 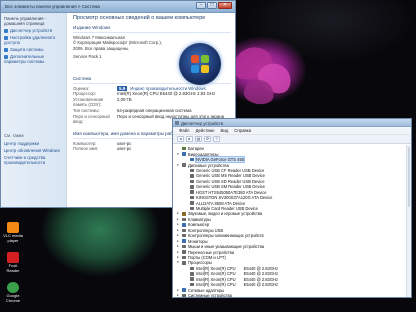 I want to click on sidebar-link-device-manager: Диспетчер устройств, so click(x=33, y=30).